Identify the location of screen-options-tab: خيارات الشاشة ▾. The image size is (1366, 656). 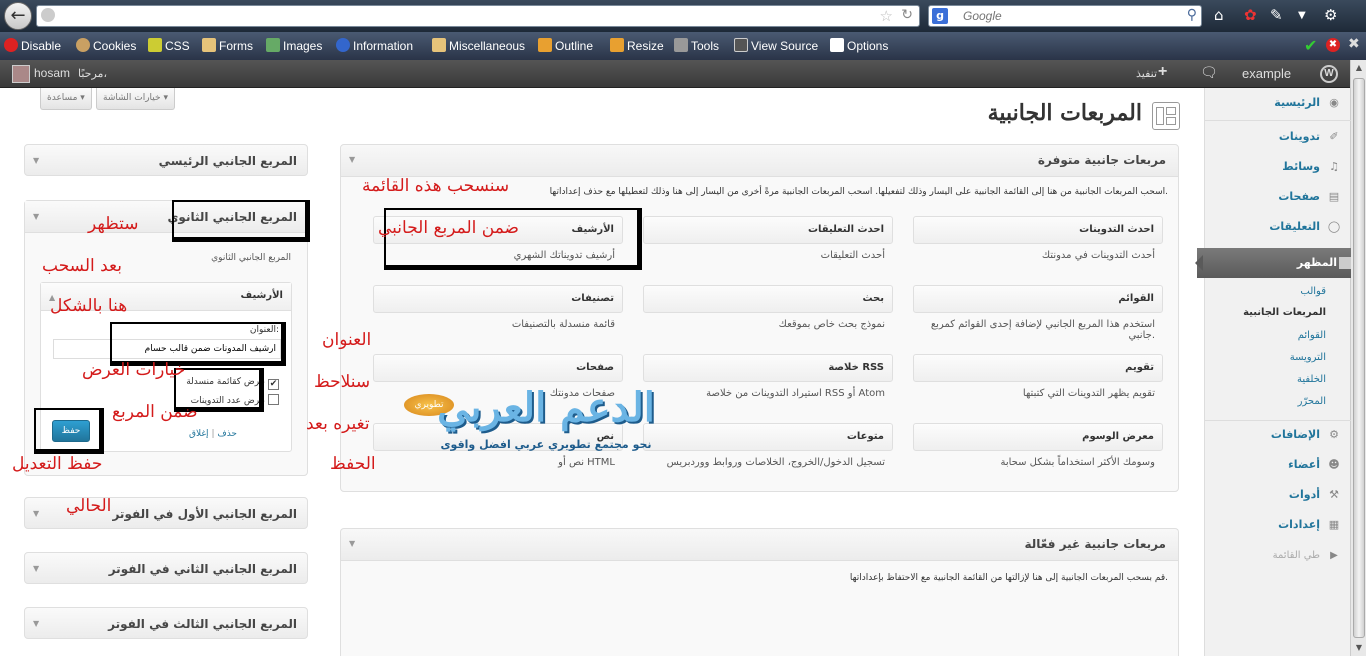
(135, 99).